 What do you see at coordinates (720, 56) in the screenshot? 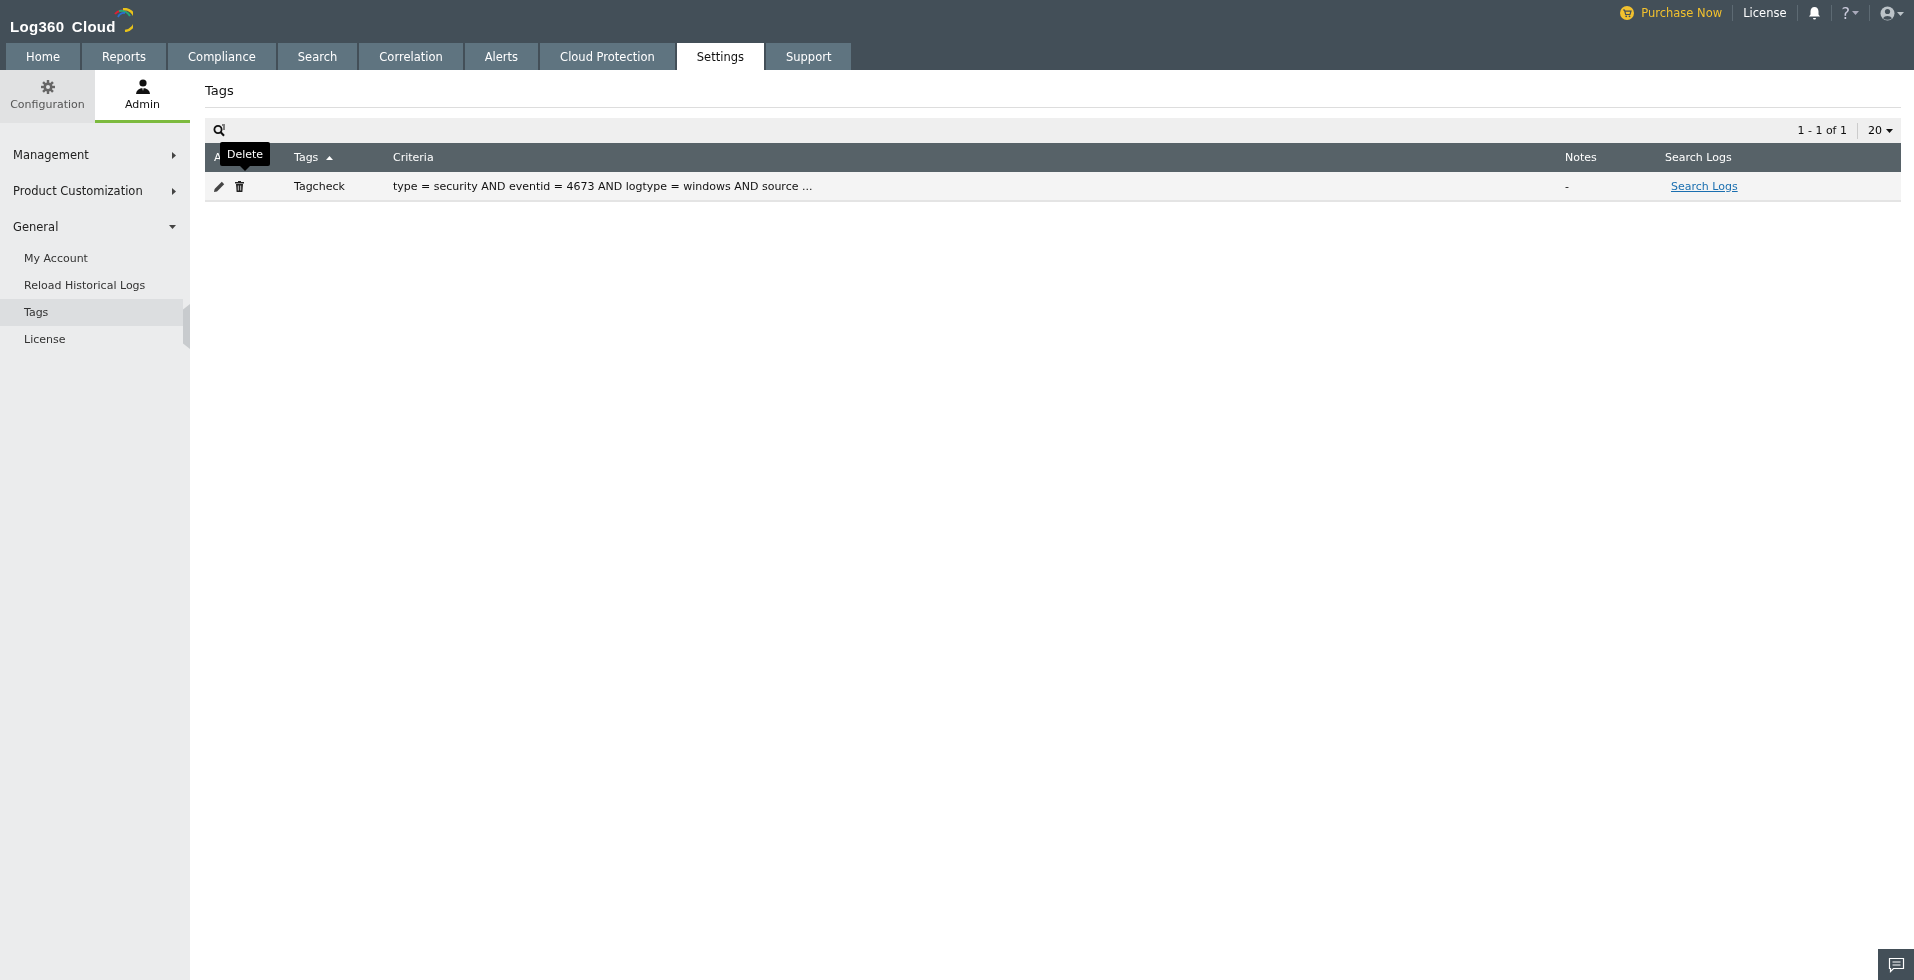
I see `nav-tab: Settings` at bounding box center [720, 56].